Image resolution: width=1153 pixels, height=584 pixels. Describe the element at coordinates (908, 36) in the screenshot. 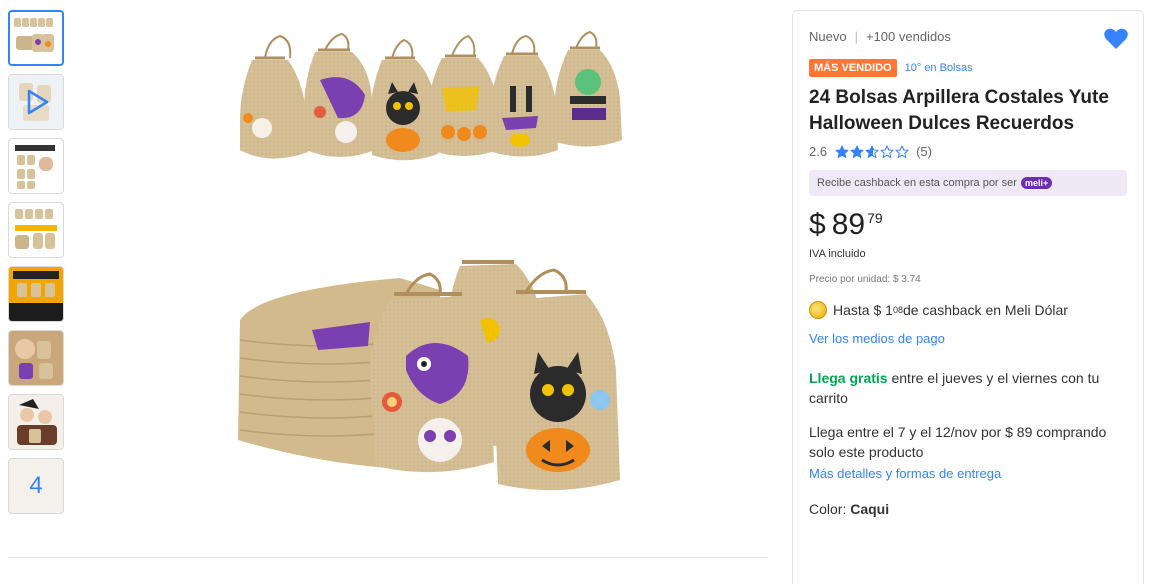

I see `sold-count: +100 vendidos` at that location.